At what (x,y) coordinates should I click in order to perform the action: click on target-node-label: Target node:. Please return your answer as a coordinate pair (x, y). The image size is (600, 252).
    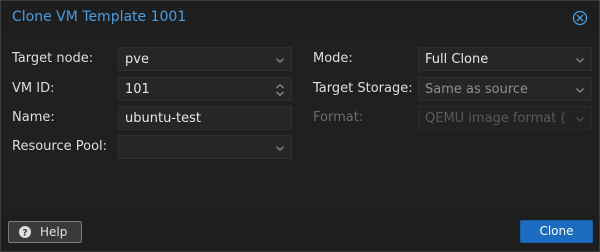
    Looking at the image, I should click on (53, 58).